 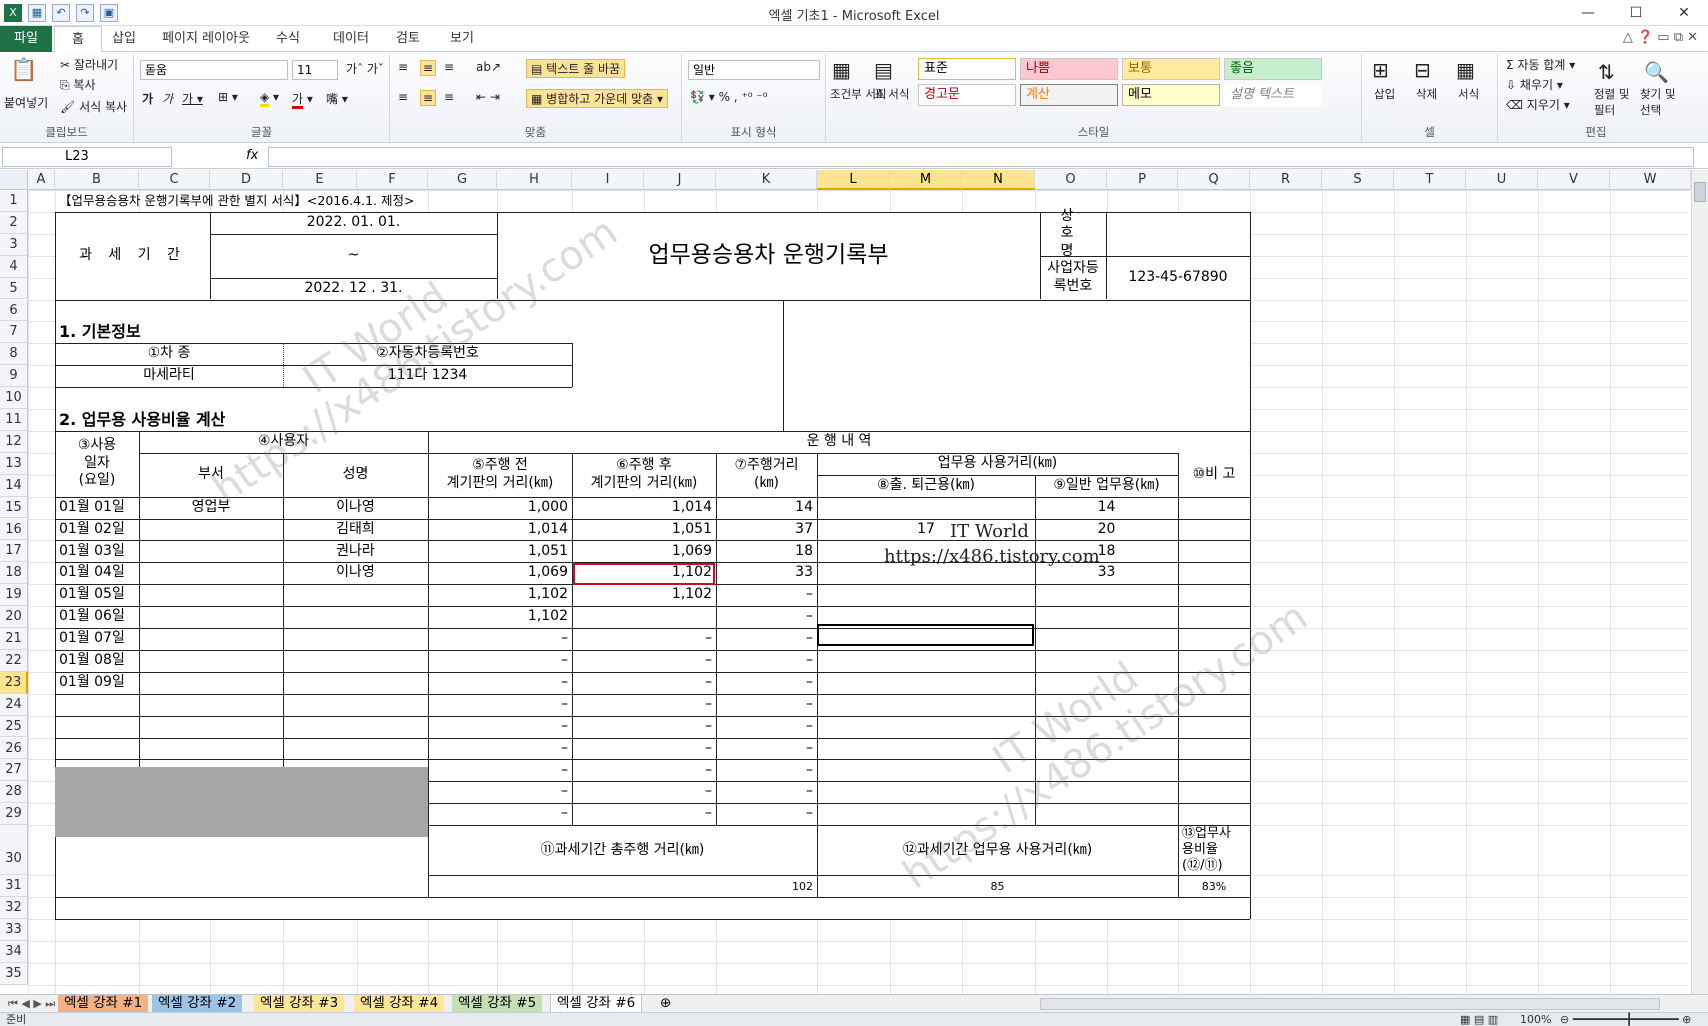 What do you see at coordinates (14, 660) in the screenshot?
I see `row-header-22: 22` at bounding box center [14, 660].